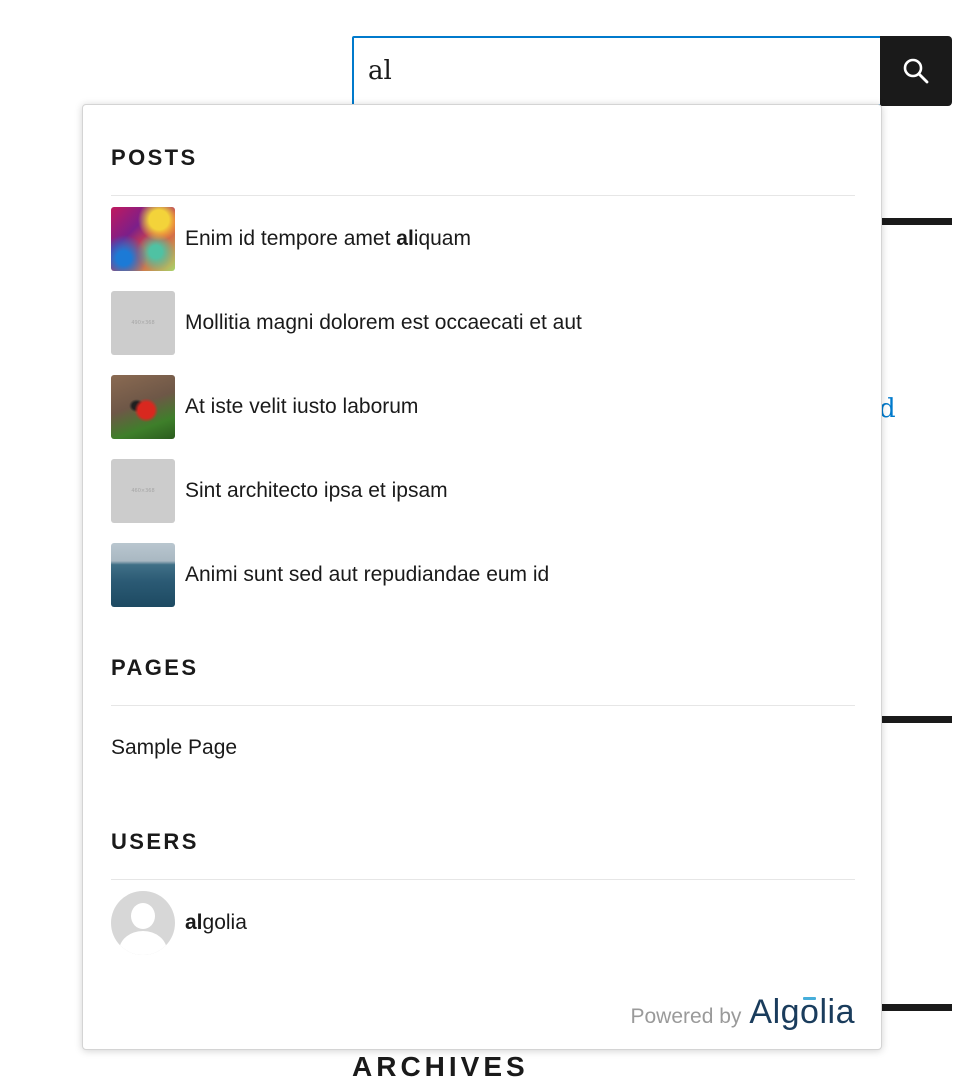  What do you see at coordinates (143, 491) in the screenshot?
I see `post-thumbnail-placeholder: 460×368` at bounding box center [143, 491].